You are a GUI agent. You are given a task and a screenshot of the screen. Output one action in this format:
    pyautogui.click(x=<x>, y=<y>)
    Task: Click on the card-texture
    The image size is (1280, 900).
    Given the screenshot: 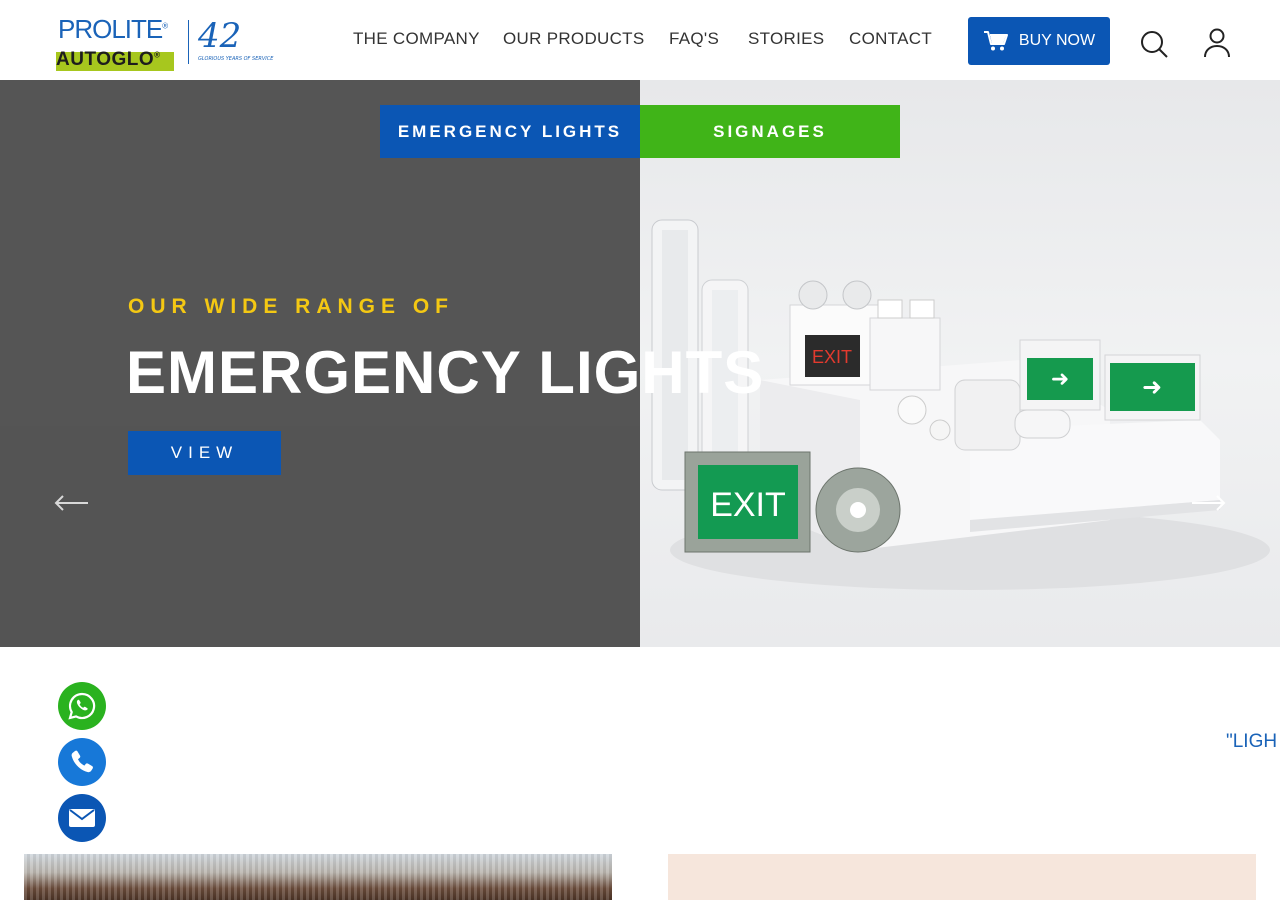 What is the action you would take?
    pyautogui.click(x=318, y=877)
    